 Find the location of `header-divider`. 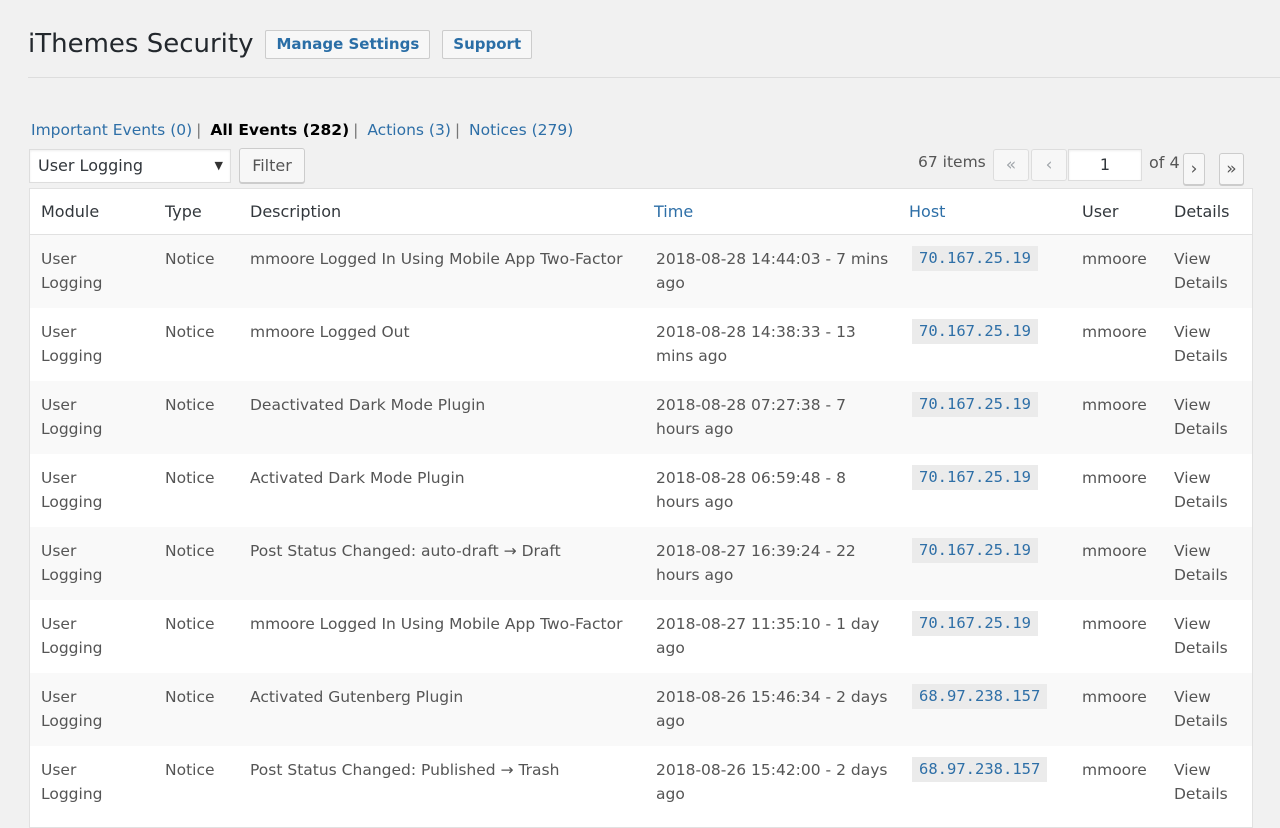

header-divider is located at coordinates (654, 77).